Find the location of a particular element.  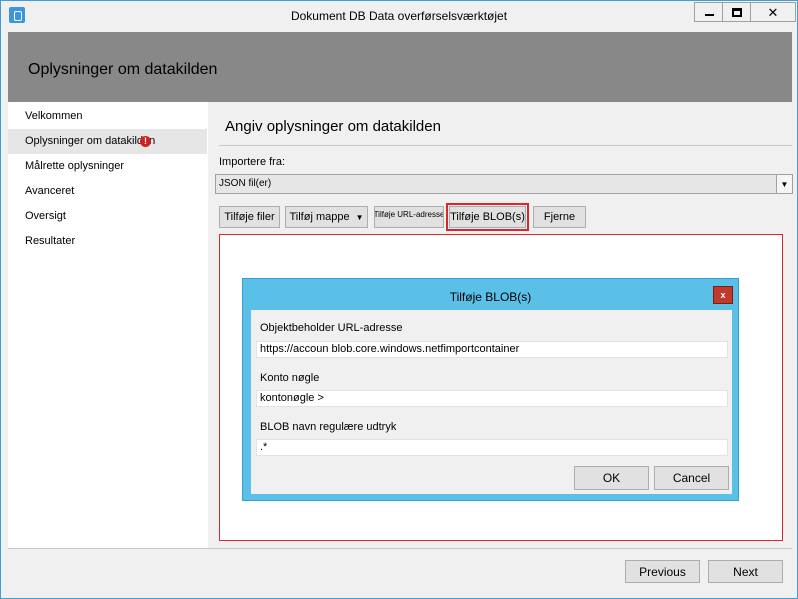

nav-item-source-info: Oplysninger om datakilden ! is located at coordinates (107, 141).